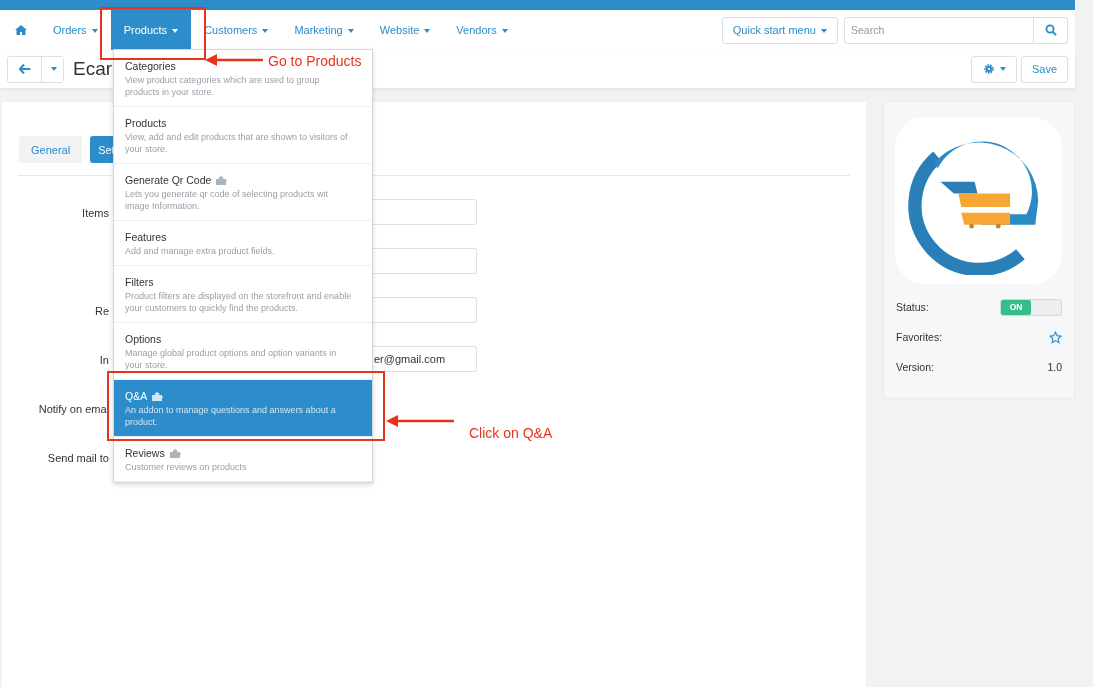  What do you see at coordinates (104, 360) in the screenshot?
I see `field-label: In` at bounding box center [104, 360].